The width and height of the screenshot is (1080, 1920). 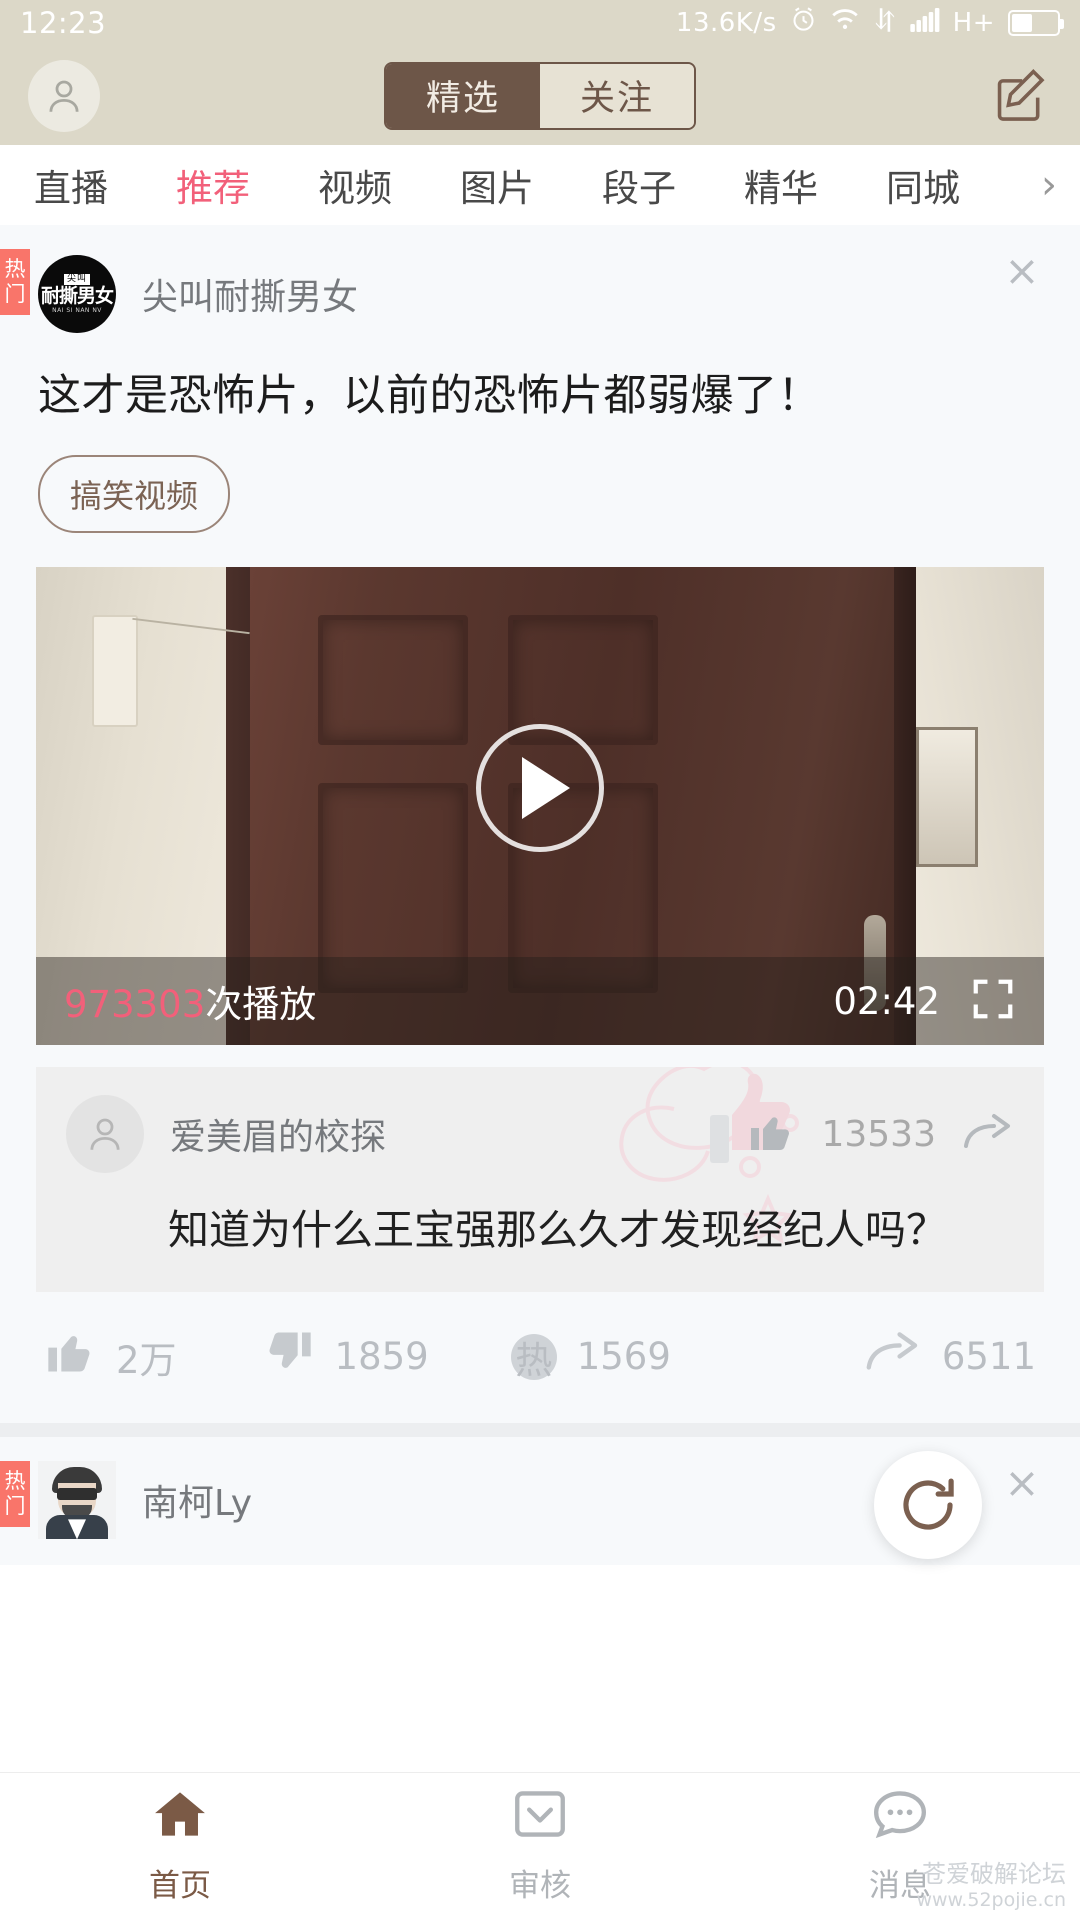 I want to click on tab-live: 直播, so click(x=71, y=185).